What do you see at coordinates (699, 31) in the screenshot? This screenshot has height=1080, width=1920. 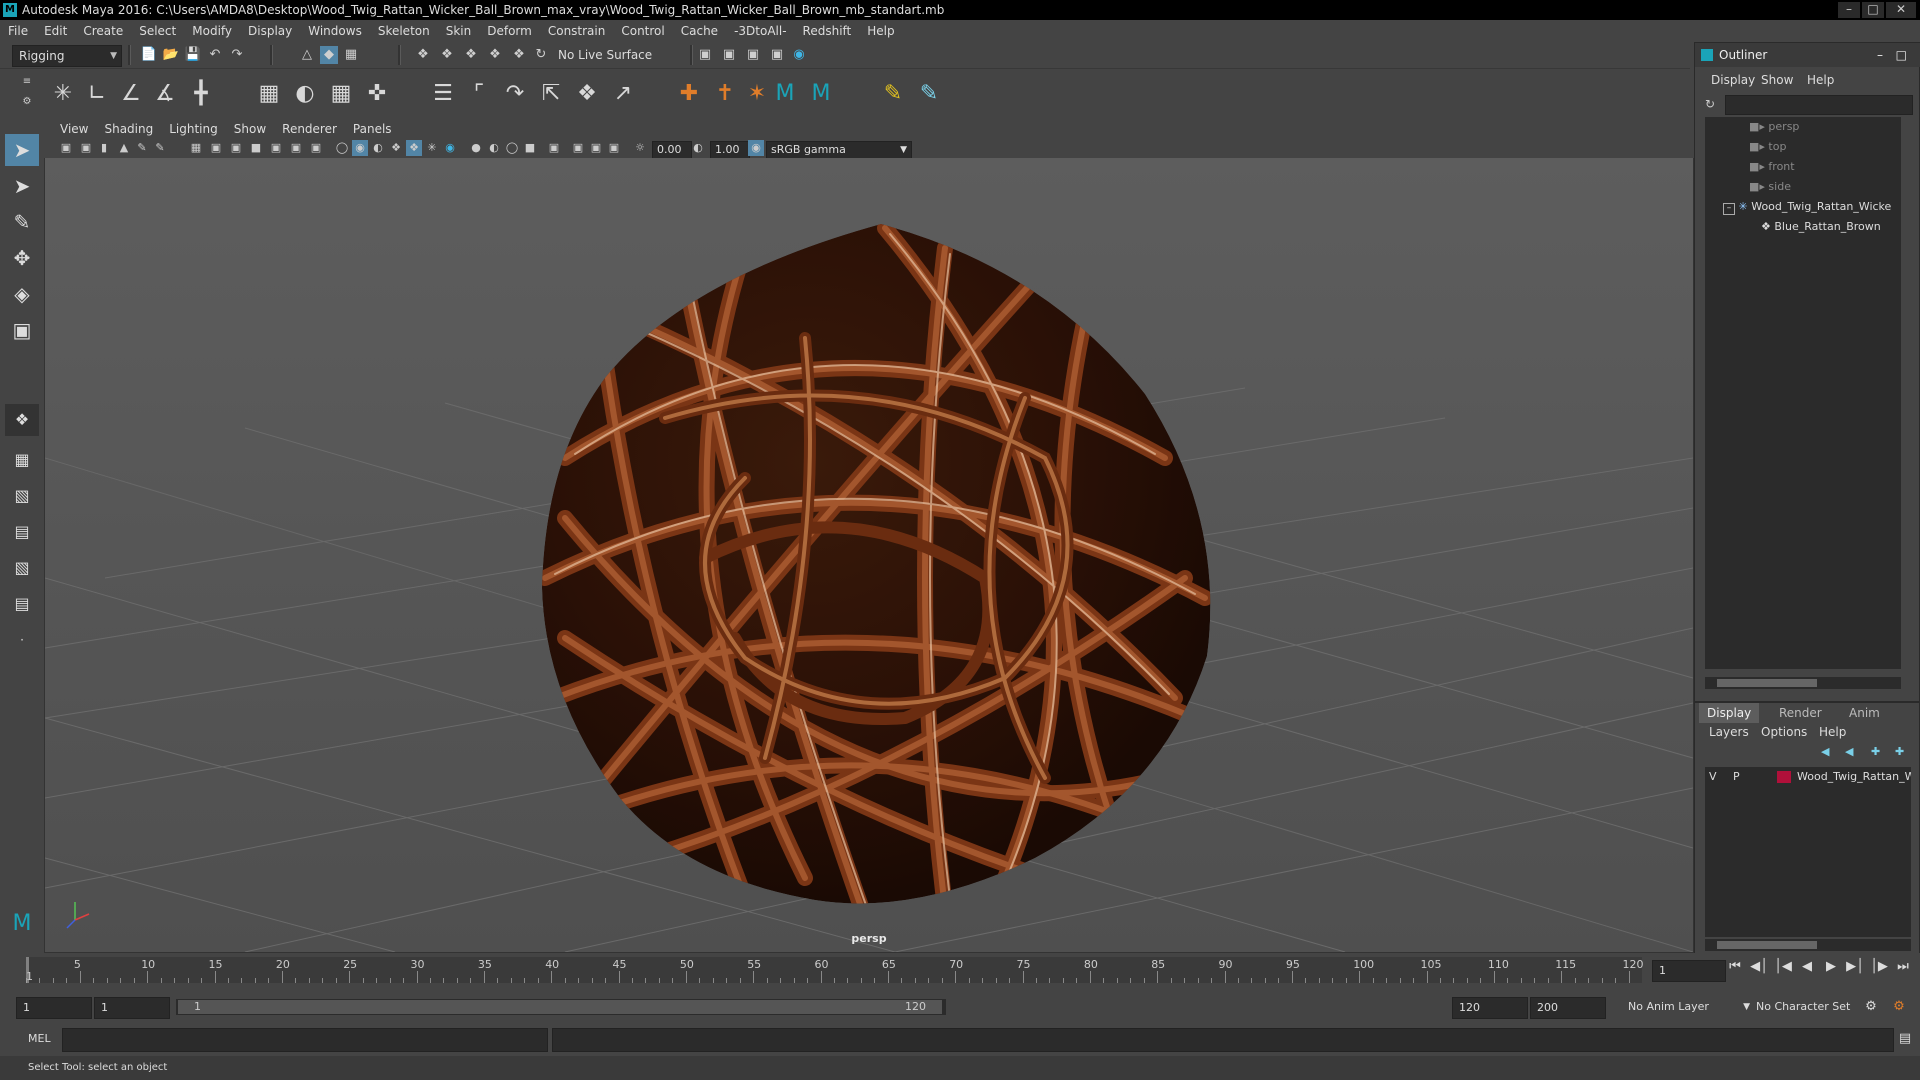 I see `menu-cache: Cache` at bounding box center [699, 31].